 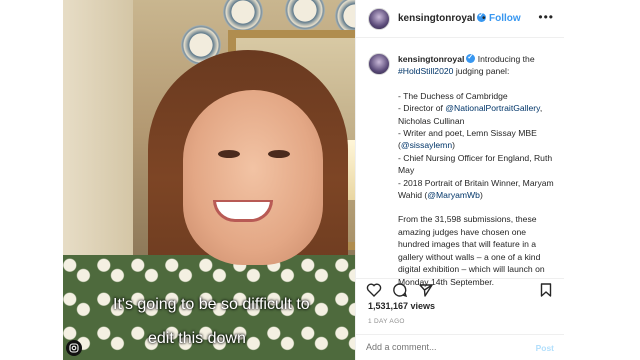 I want to click on post-header: kensingtonroyal • Follow •••, so click(x=460, y=19).